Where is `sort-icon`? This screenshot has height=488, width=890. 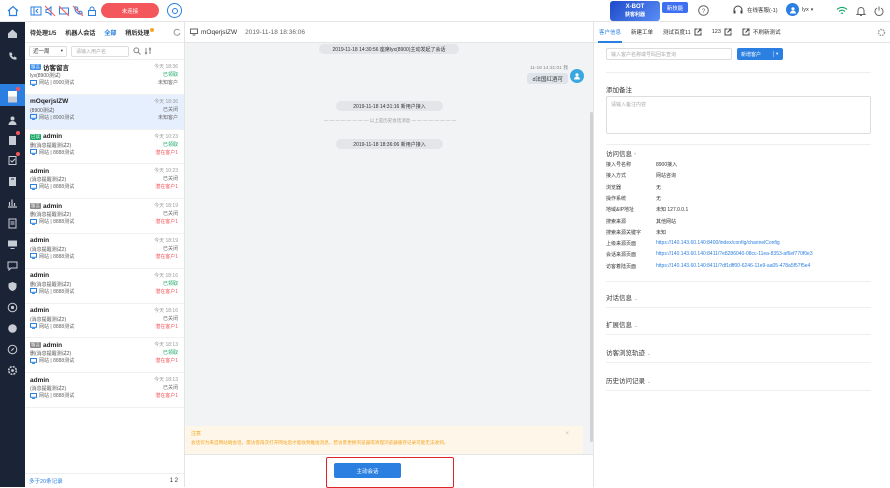
sort-icon is located at coordinates (148, 51).